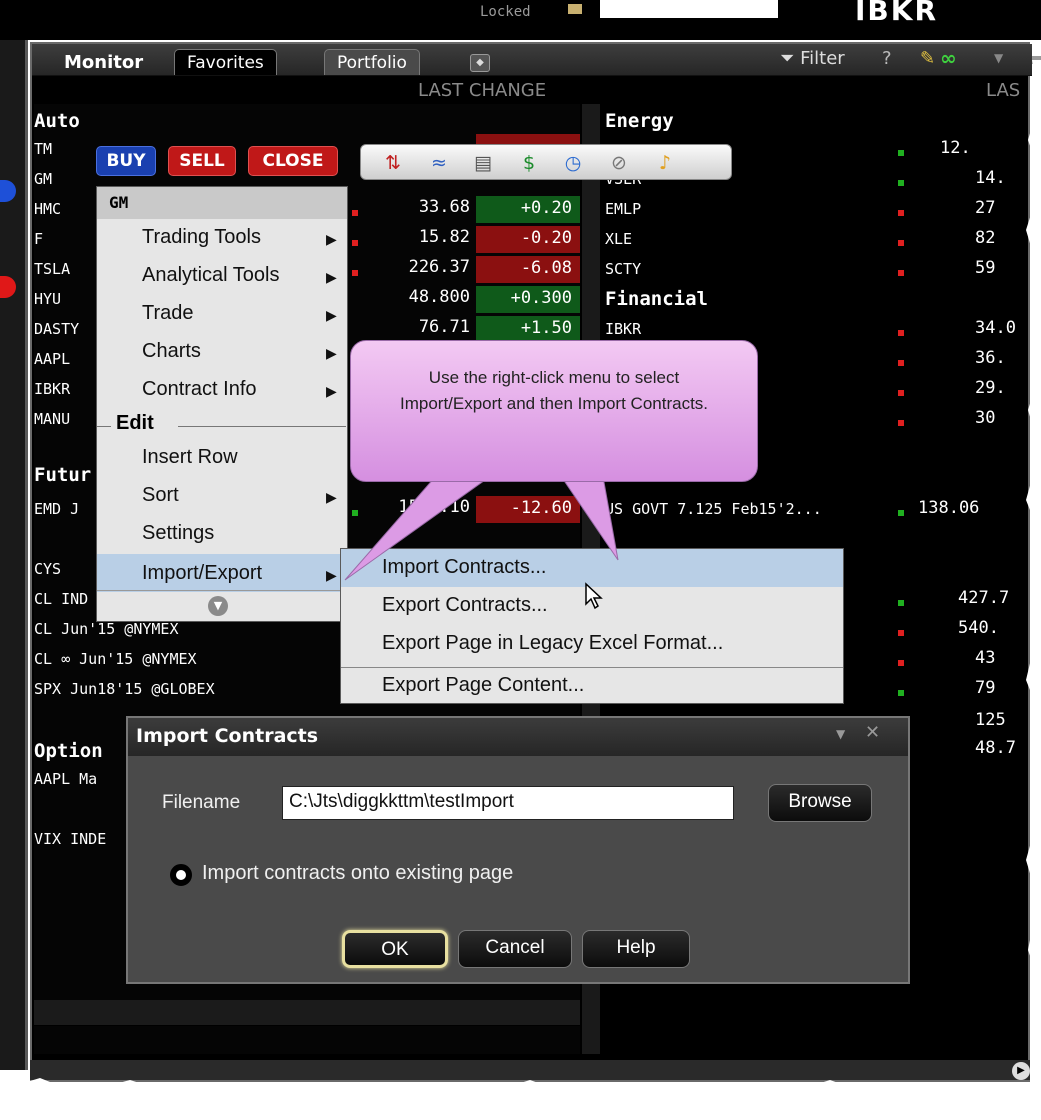  What do you see at coordinates (872, 732) in the screenshot?
I see `close-icon: ✕` at bounding box center [872, 732].